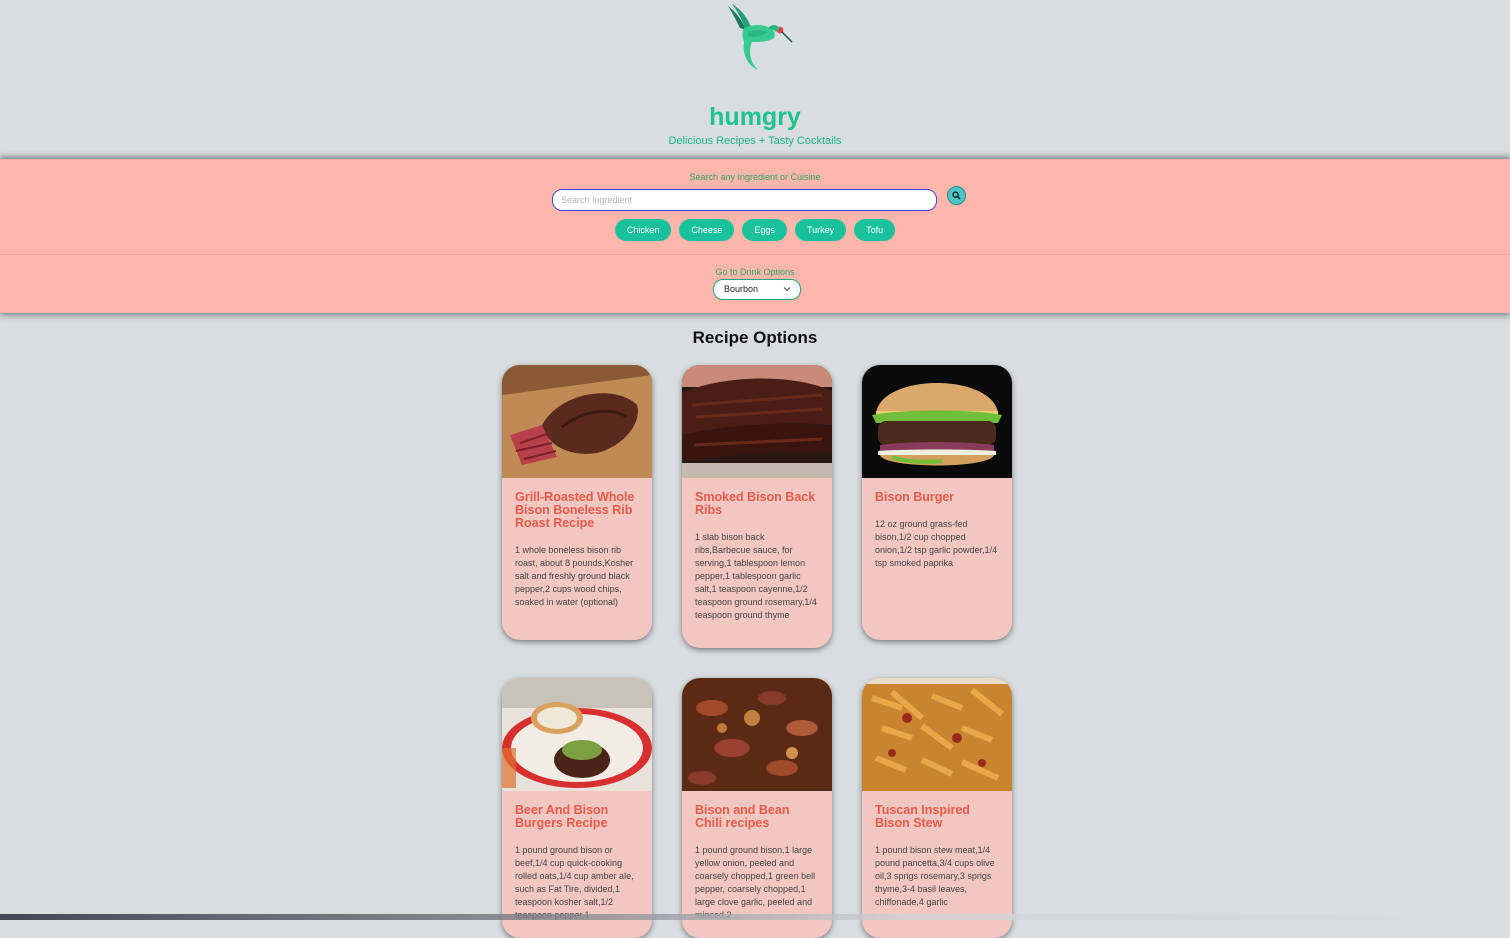 The image size is (1510, 938). Describe the element at coordinates (741, 289) in the screenshot. I see `drink-select-value: Bourbon` at that location.